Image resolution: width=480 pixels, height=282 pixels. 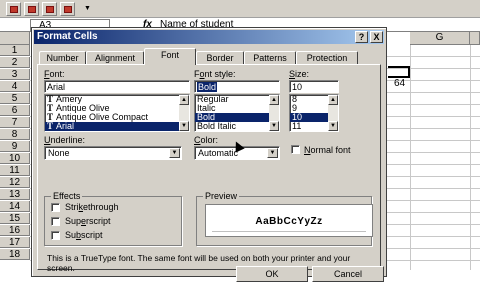 What do you see at coordinates (440, 38) in the screenshot?
I see `column-header: G` at bounding box center [440, 38].